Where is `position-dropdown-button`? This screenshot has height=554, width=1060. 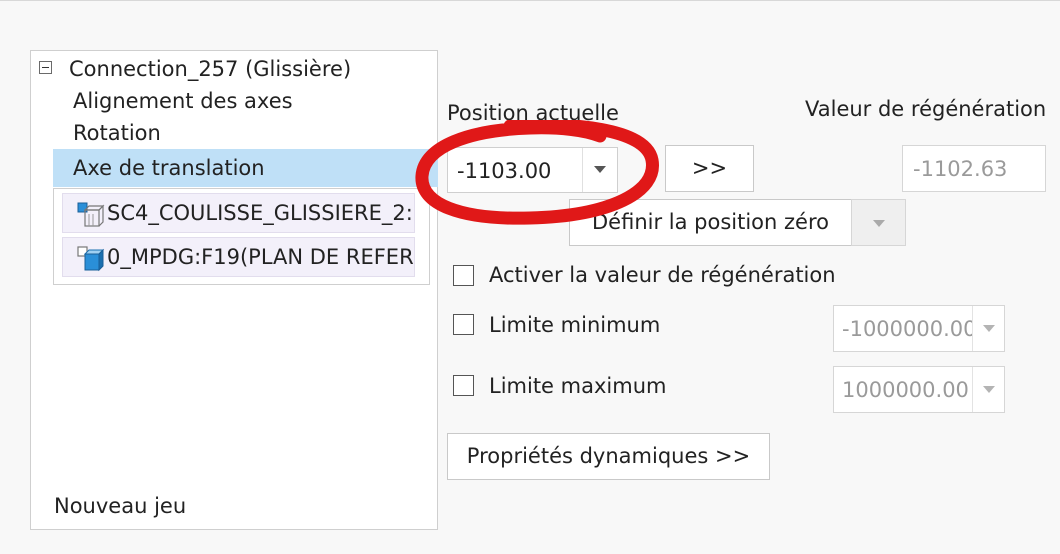 position-dropdown-button is located at coordinates (599, 170).